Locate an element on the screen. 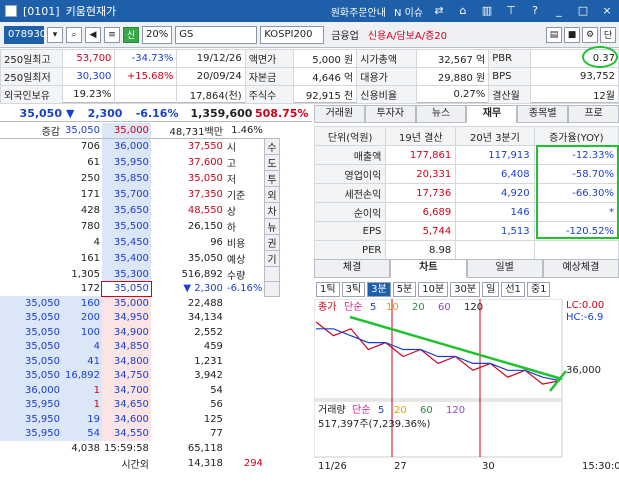 The width and height of the screenshot is (619, 482). chart-tab-1: 차트 is located at coordinates (428, 268).